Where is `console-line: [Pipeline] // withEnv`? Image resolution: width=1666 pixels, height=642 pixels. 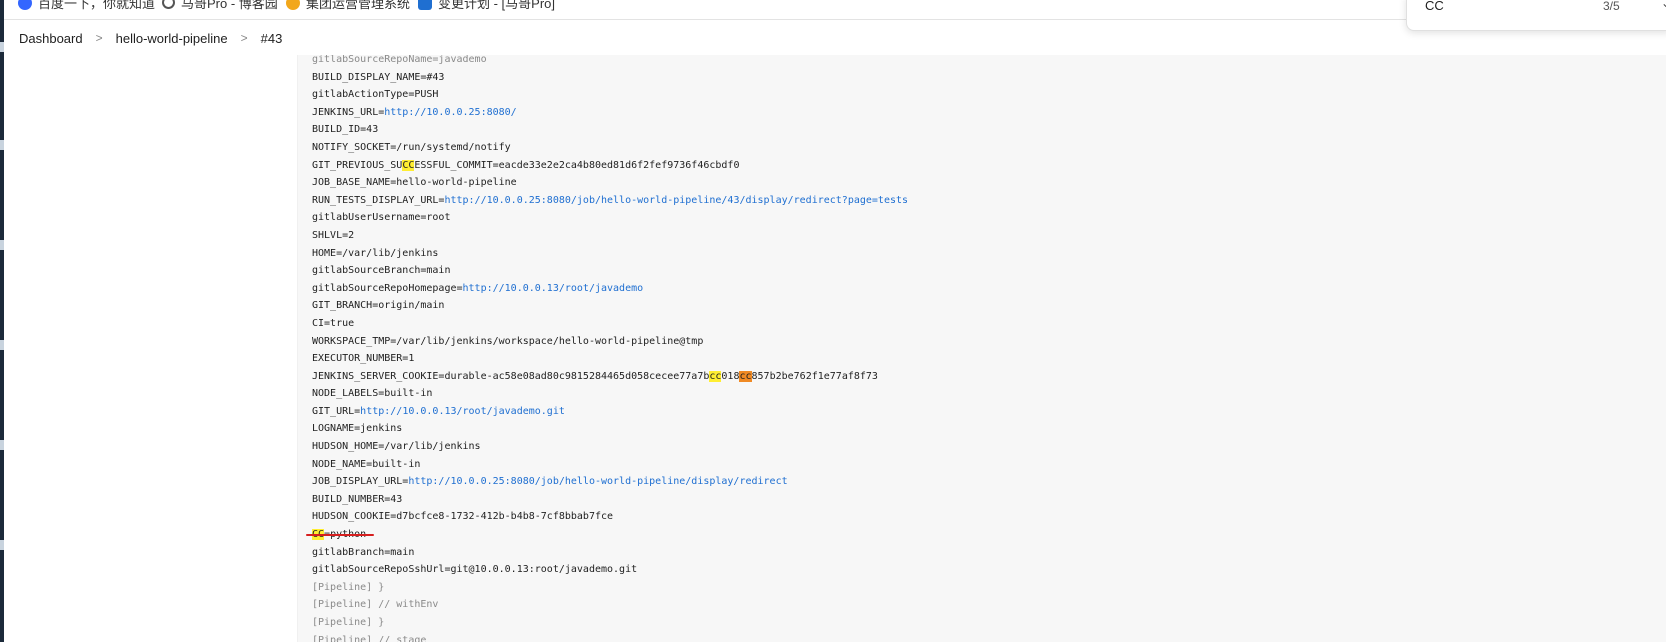 console-line: [Pipeline] // withEnv is located at coordinates (610, 605).